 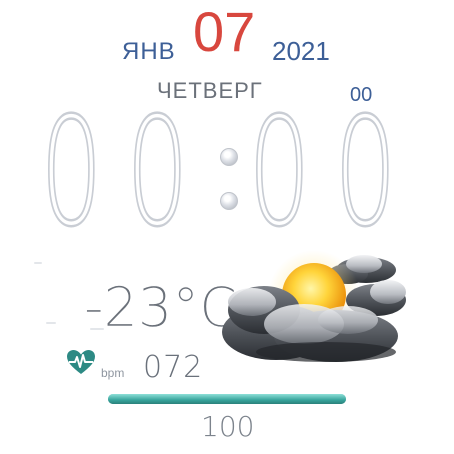 I want to click on date-month: ЯНВ, so click(x=149, y=51).